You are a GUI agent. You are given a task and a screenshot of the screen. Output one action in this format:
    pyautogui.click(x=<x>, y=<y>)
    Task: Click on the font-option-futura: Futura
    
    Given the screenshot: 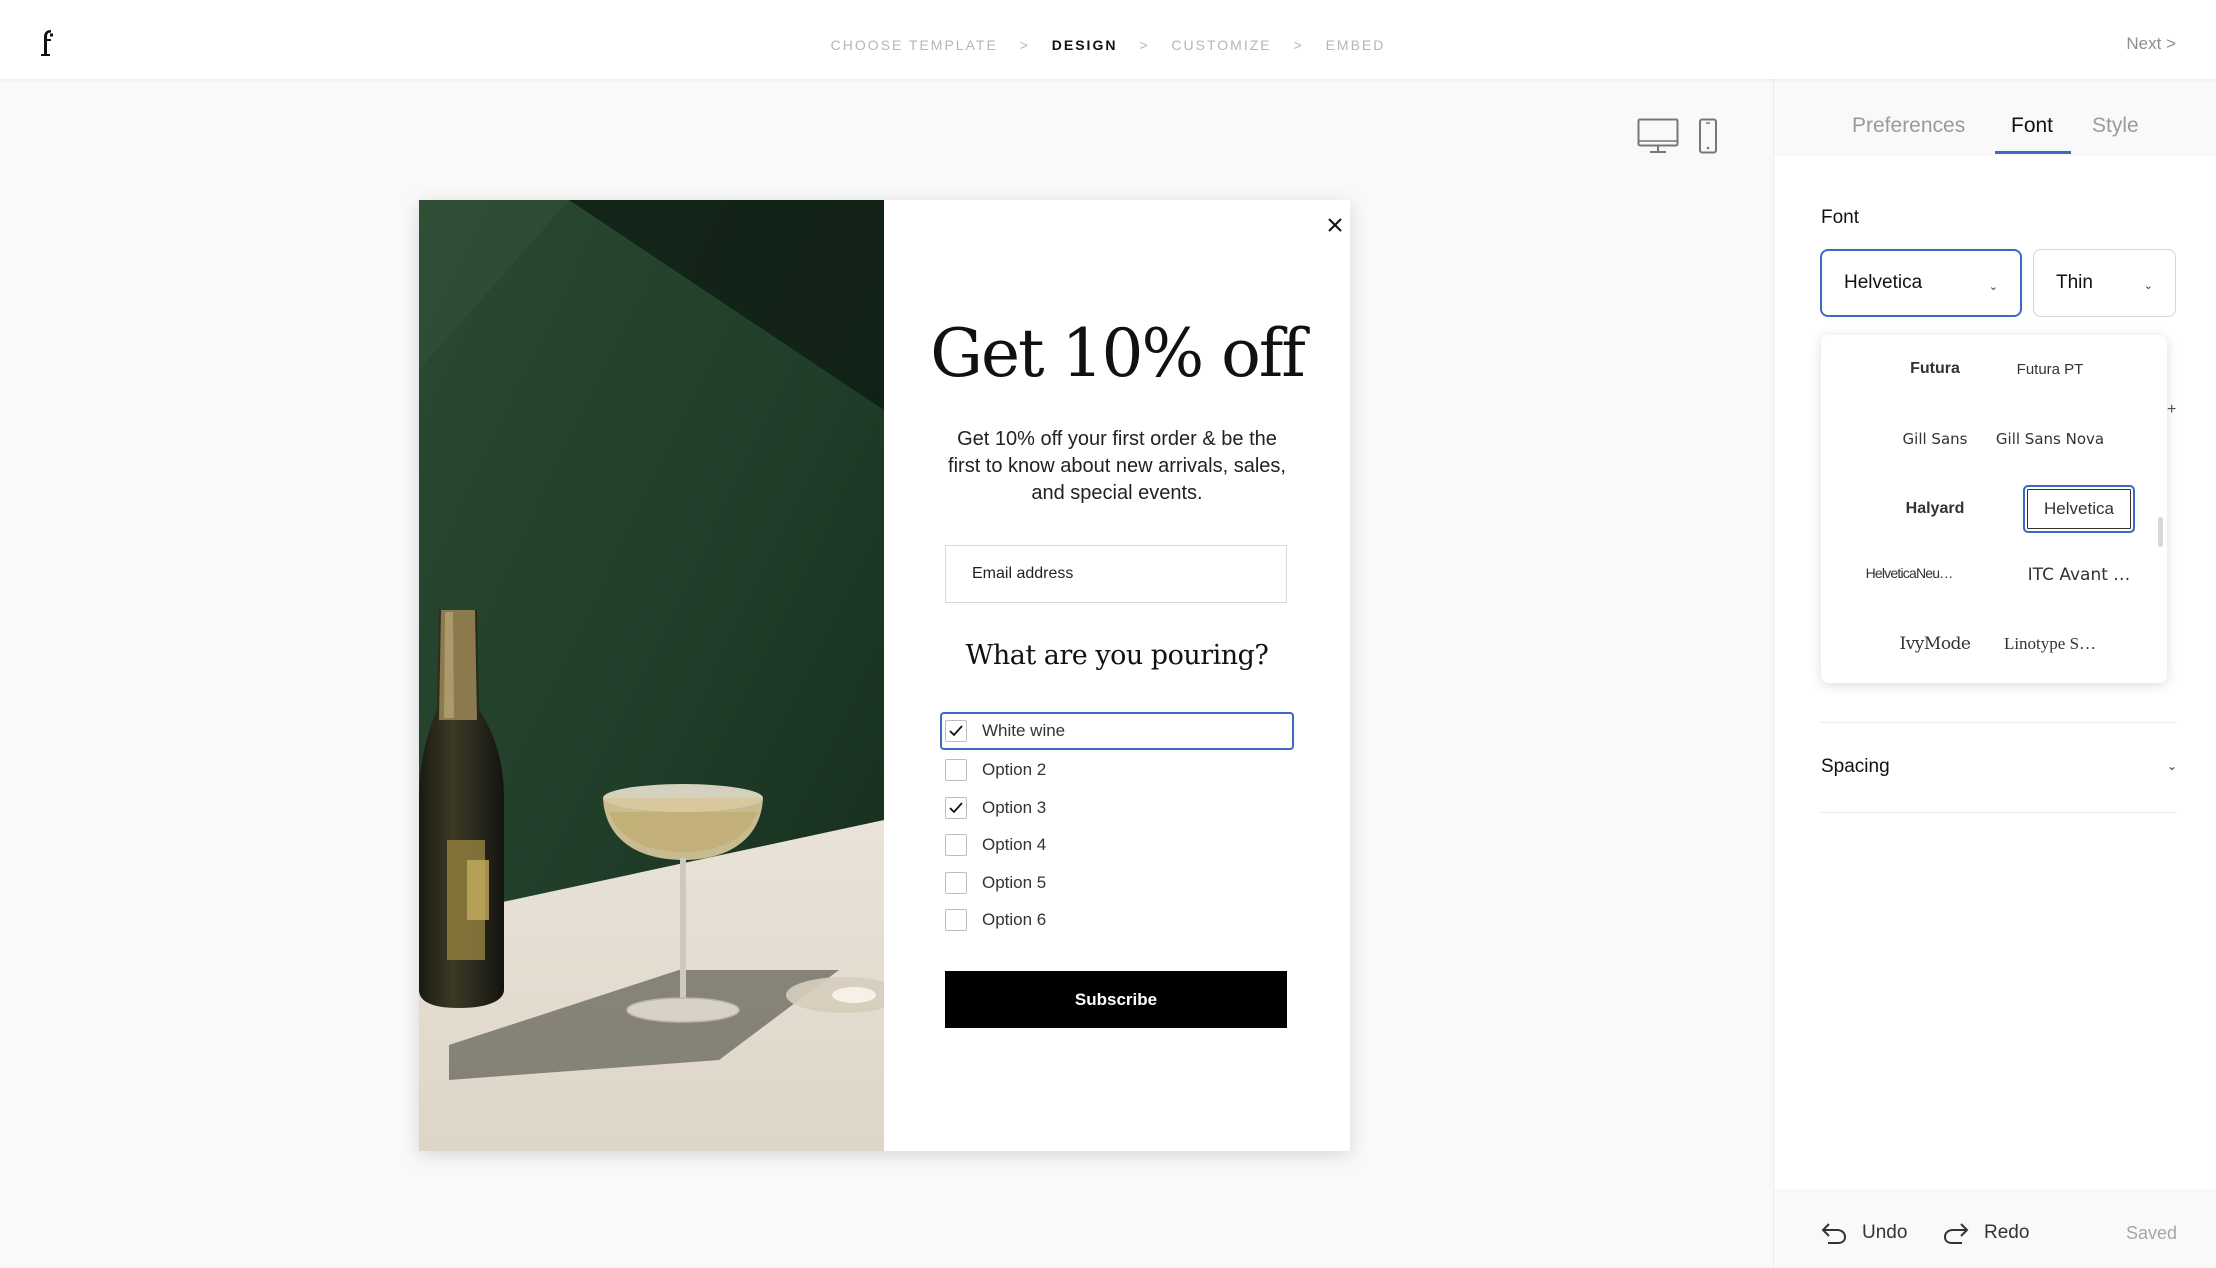 What is the action you would take?
    pyautogui.click(x=1935, y=369)
    